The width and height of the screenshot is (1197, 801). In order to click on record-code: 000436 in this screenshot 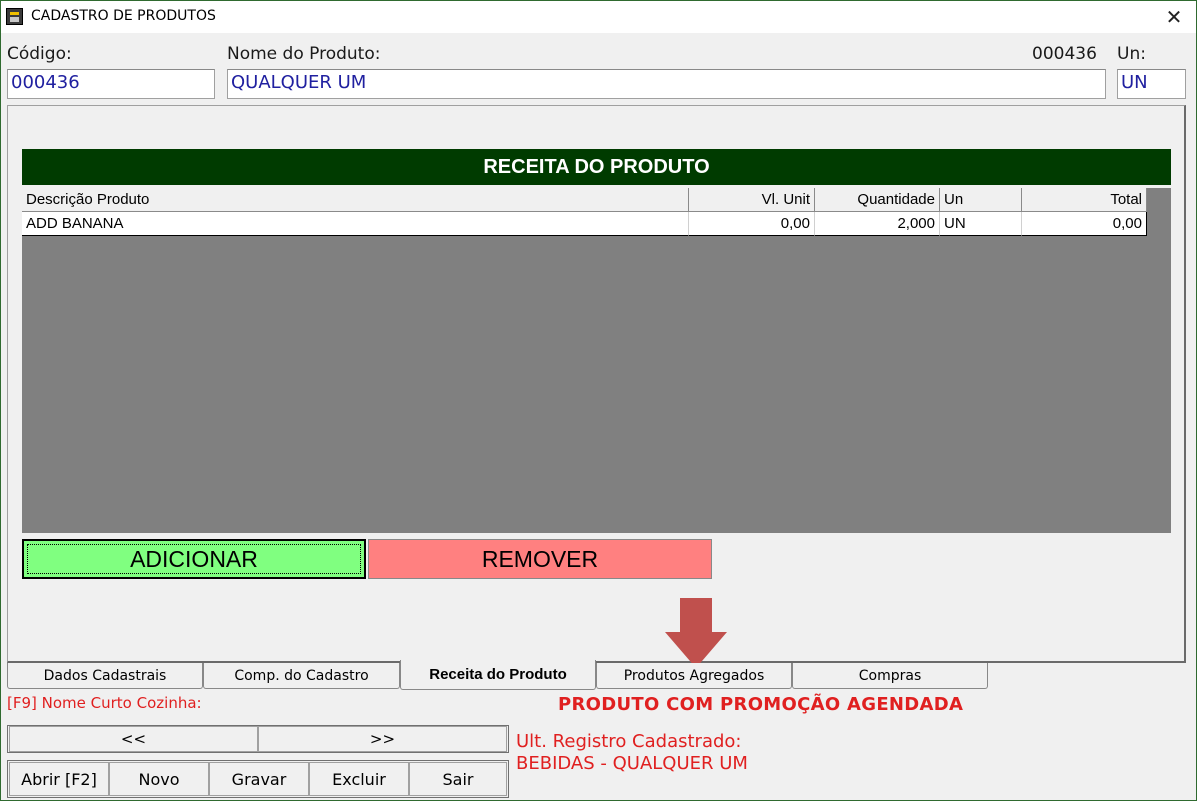, I will do `click(1064, 54)`.